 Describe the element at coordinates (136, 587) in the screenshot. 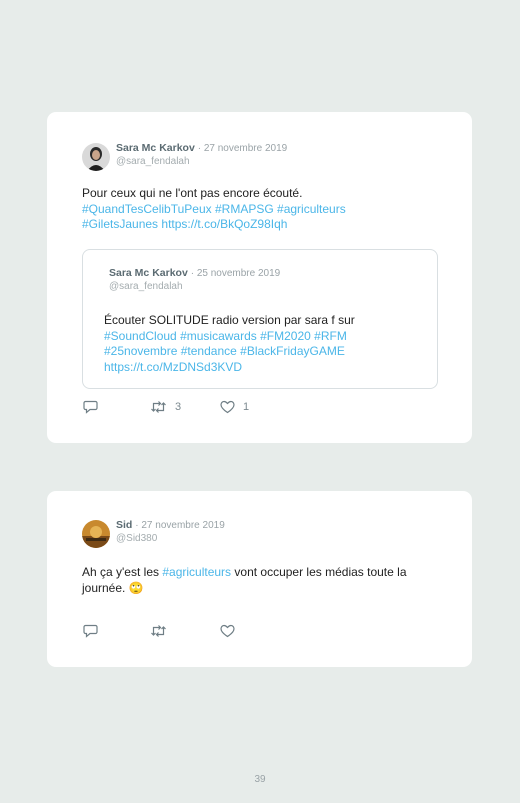

I see `eye-roll-emoji: 🙄` at that location.